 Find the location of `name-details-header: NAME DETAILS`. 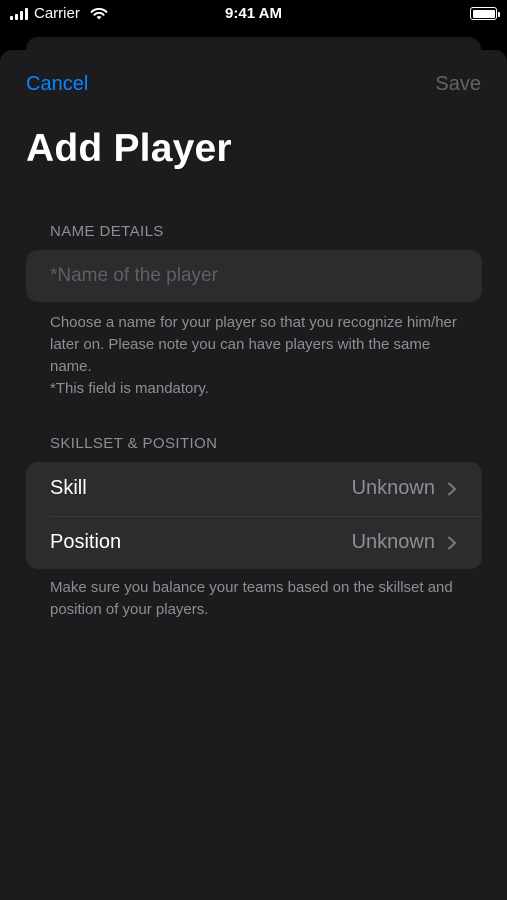

name-details-header: NAME DETAILS is located at coordinates (107, 231).